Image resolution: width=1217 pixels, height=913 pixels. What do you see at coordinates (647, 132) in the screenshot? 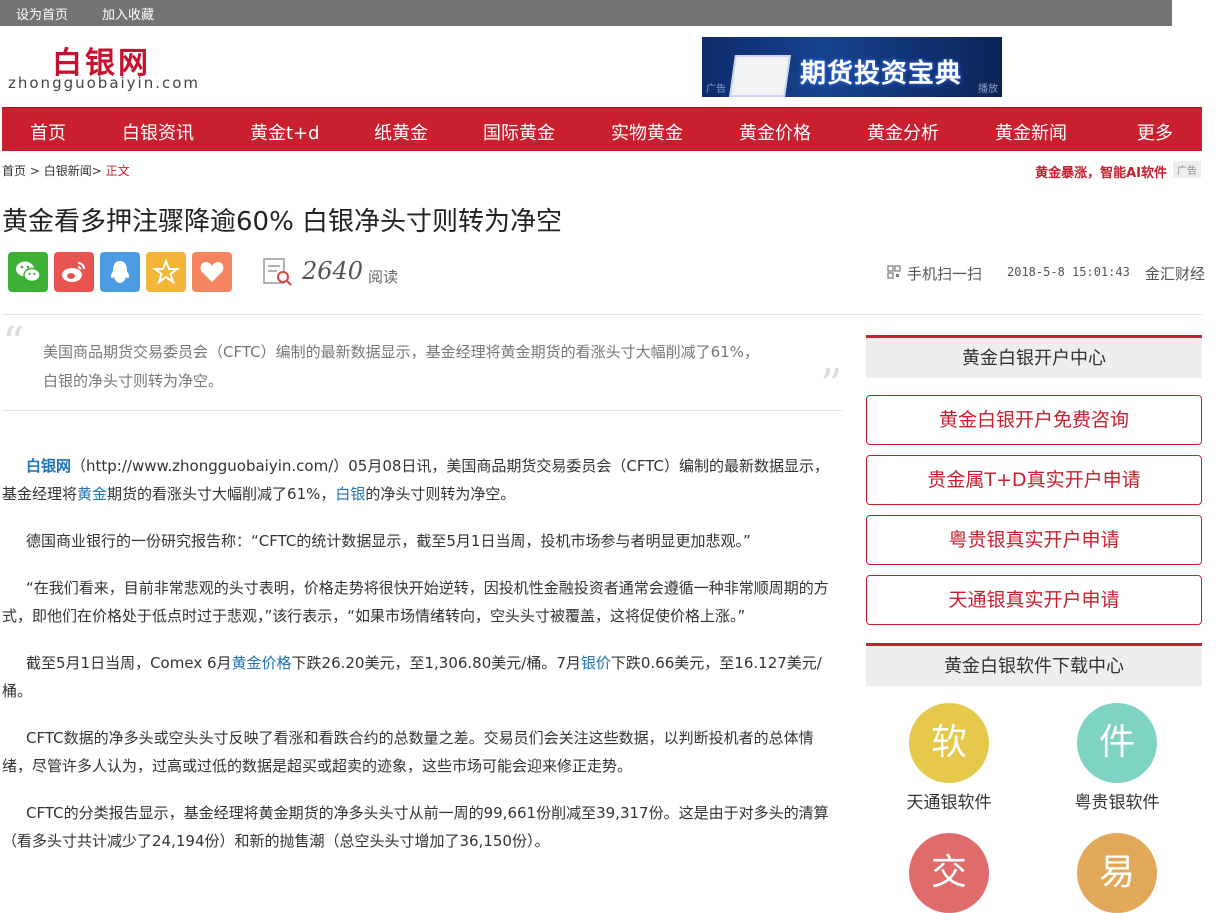
I see `nav-item-physical-gold: 实物黄金` at bounding box center [647, 132].